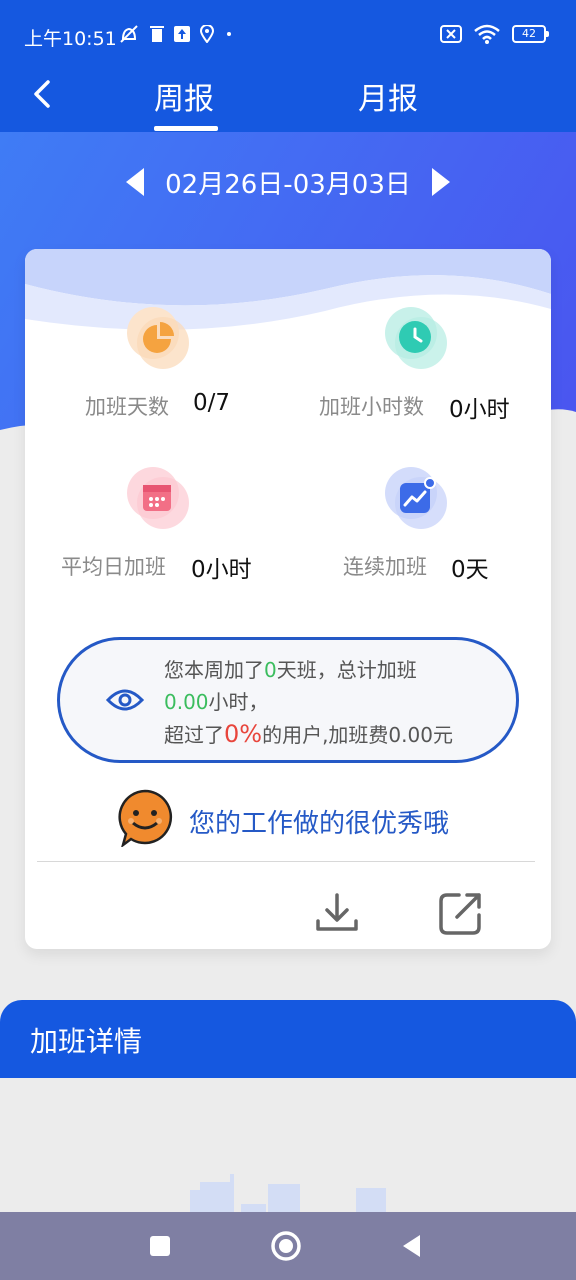  I want to click on city-illustration, so click(288, 1193).